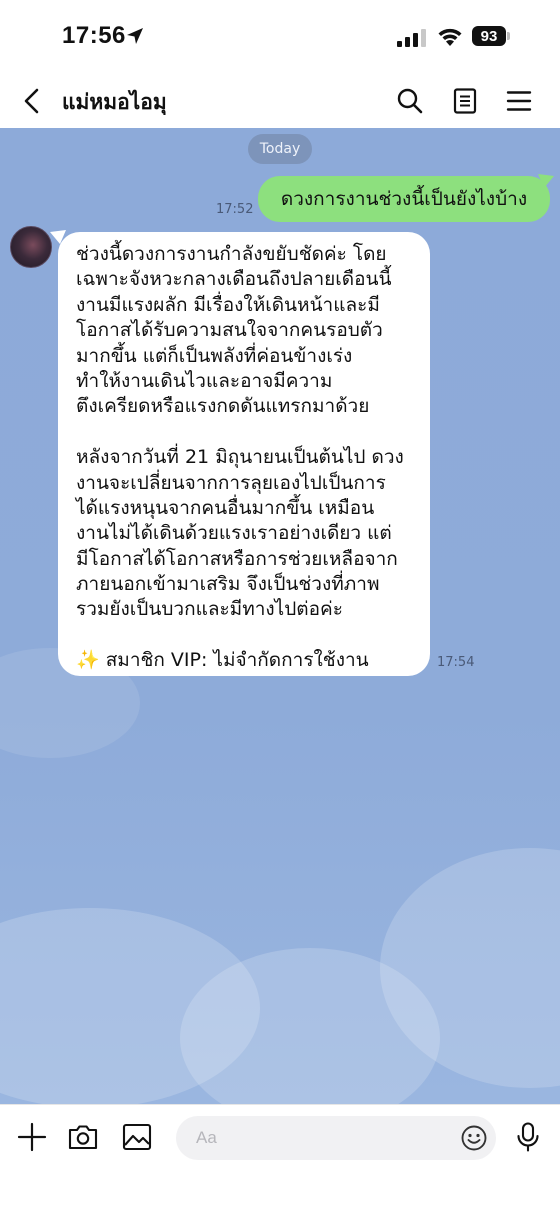  I want to click on message-line: รวมยังเป็นบวกและมีทางไปต่อค่ะ, so click(209, 609).